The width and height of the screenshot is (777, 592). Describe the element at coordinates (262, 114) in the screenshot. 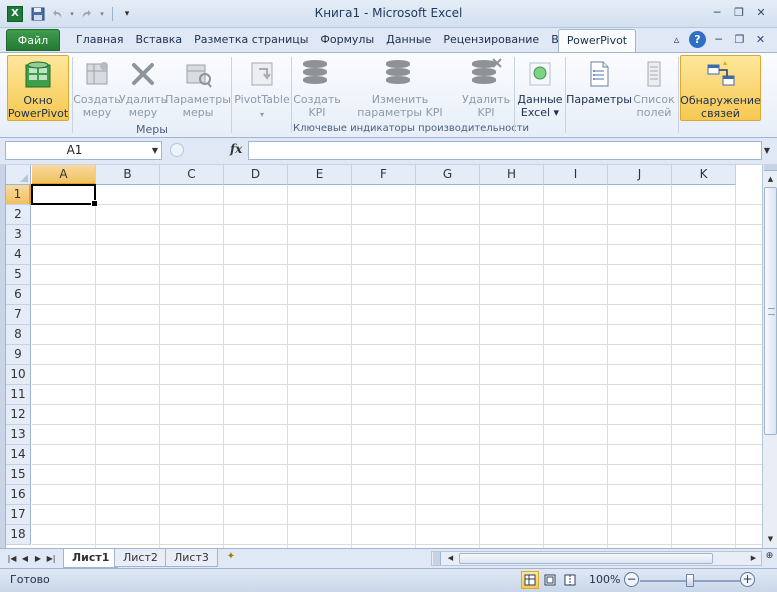

I see `pivottable-dropdown-icon: ▾` at that location.